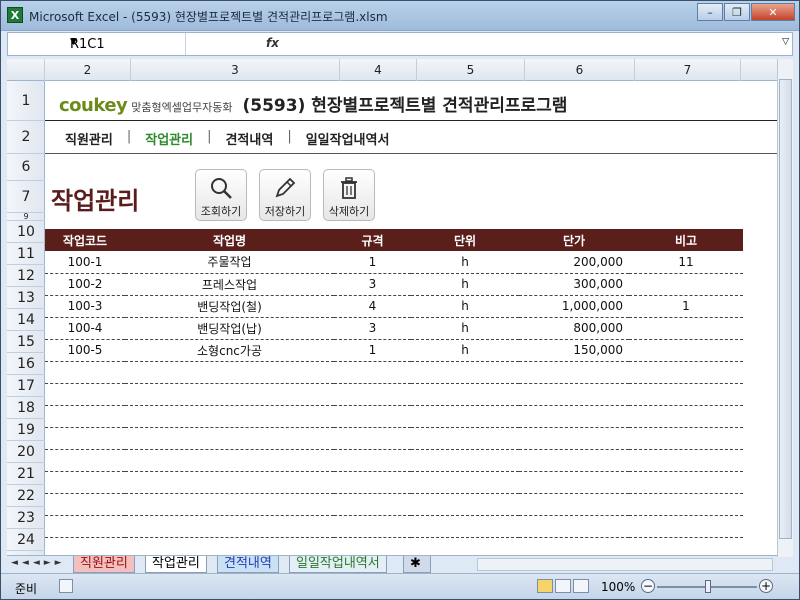  I want to click on row-header: 9, so click(26, 217).